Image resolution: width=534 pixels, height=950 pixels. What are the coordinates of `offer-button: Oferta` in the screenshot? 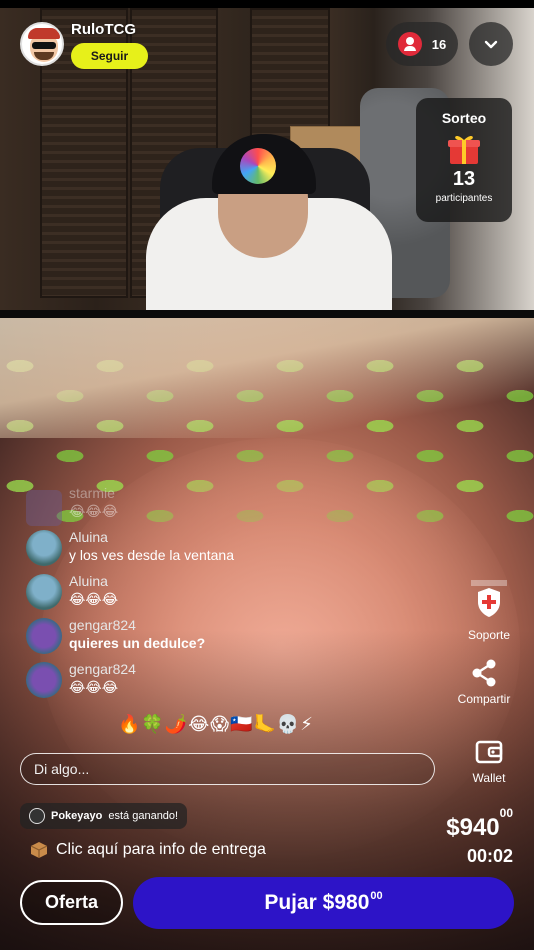 It's located at (71, 902).